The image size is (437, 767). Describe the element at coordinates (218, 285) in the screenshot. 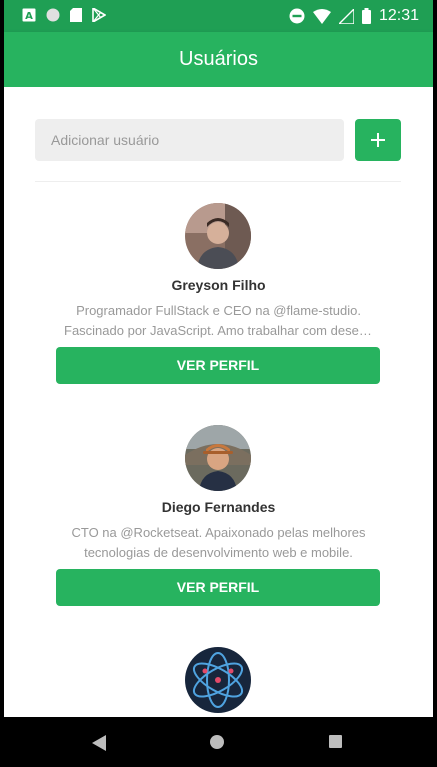

I see `user-name: Greyson Filho` at that location.